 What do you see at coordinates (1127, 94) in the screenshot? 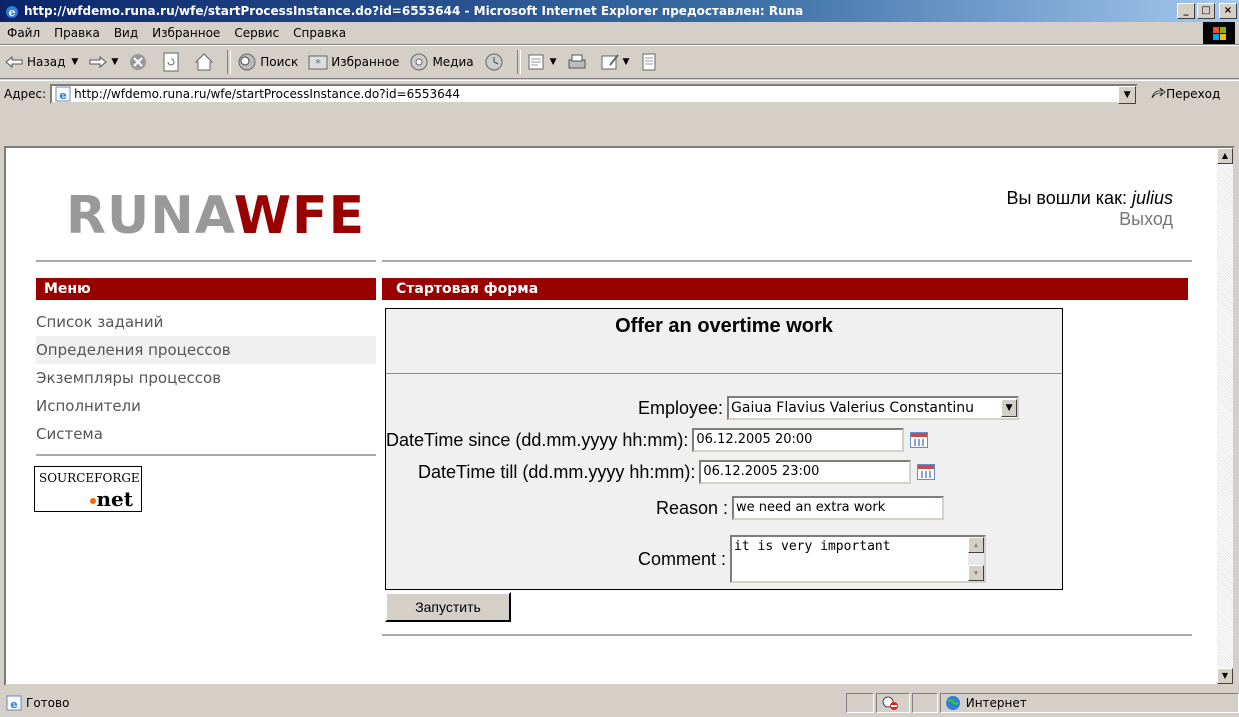
I see `address-dropdown-icon: ▼` at bounding box center [1127, 94].